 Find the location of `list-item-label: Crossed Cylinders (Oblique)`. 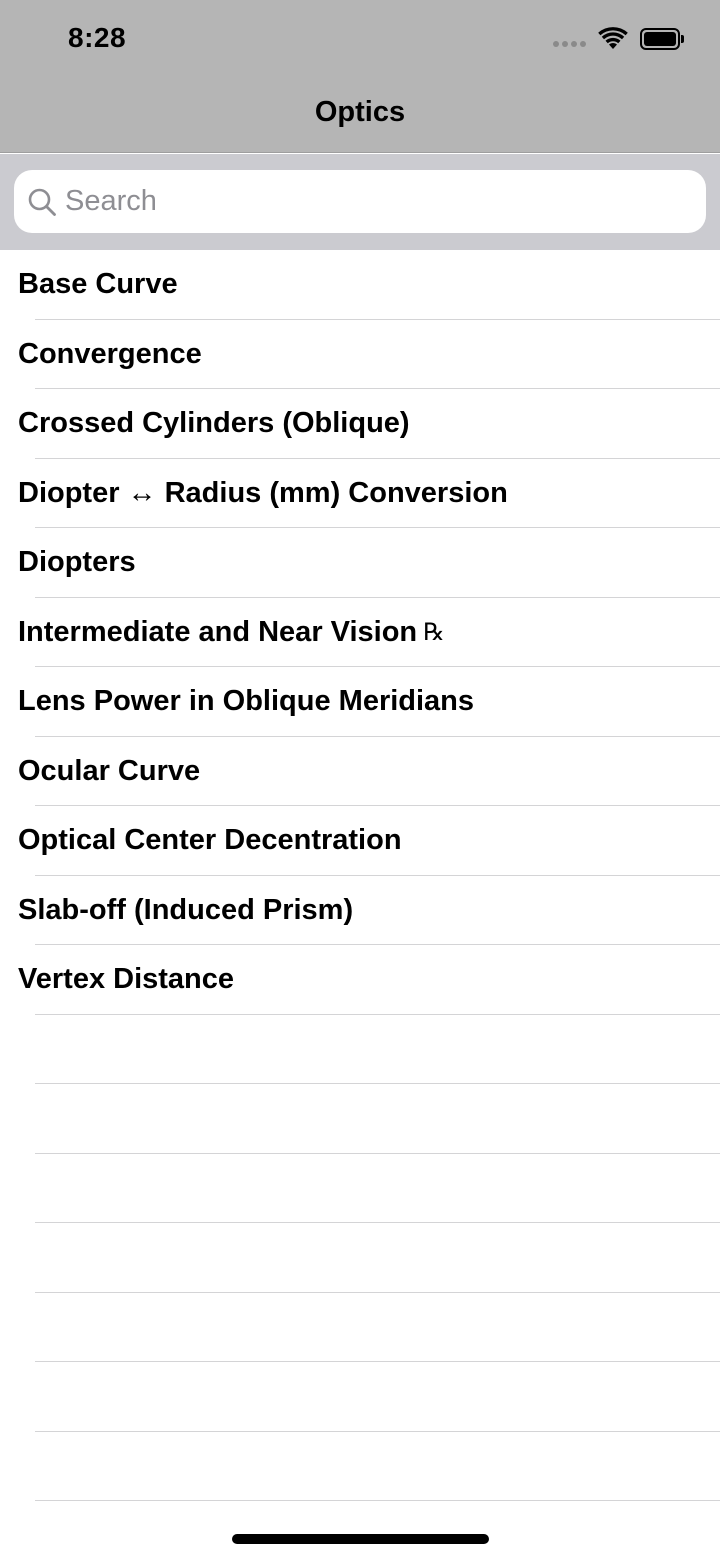

list-item-label: Crossed Cylinders (Oblique) is located at coordinates (214, 423).